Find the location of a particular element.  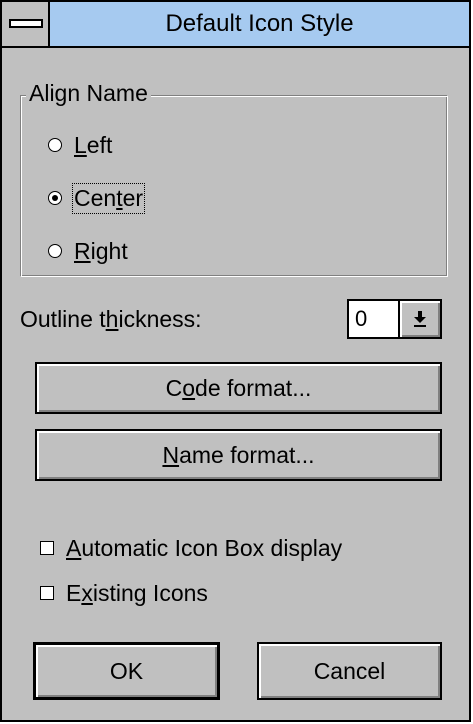

radio-right-indicator is located at coordinates (55, 251).